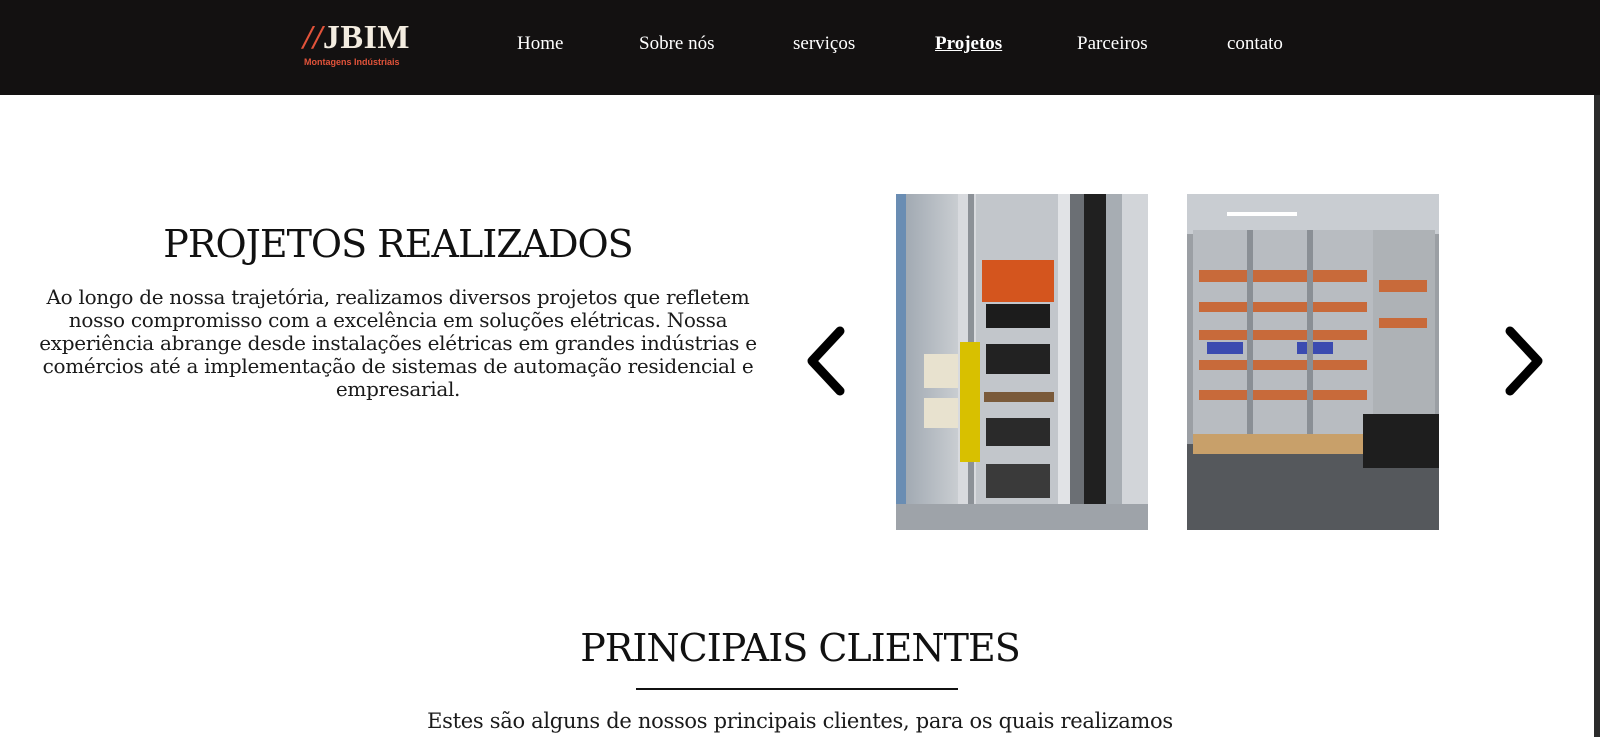 This screenshot has height=737, width=1600. Describe the element at coordinates (352, 62) in the screenshot. I see `logo-subtitle: Montagens Indústriais` at that location.